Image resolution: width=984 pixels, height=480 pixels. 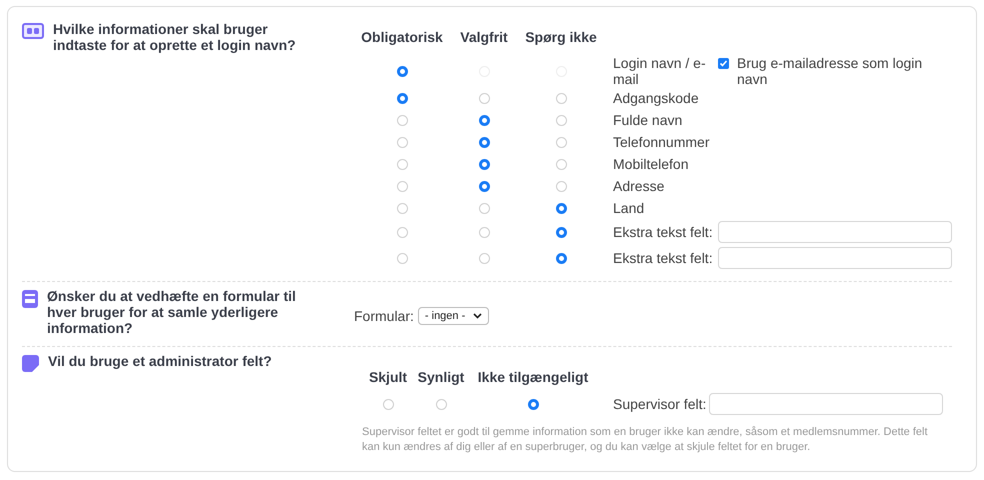 I want to click on help-text: Supervisor feltet er godt til gemme information som en bruger ikke kan ændre, såsom et medlemsnummer. Dette felt kan kun ændres af dig eller af en superbruger, og du kan vælge at skjule feltet for en bruger., so click(x=645, y=440).